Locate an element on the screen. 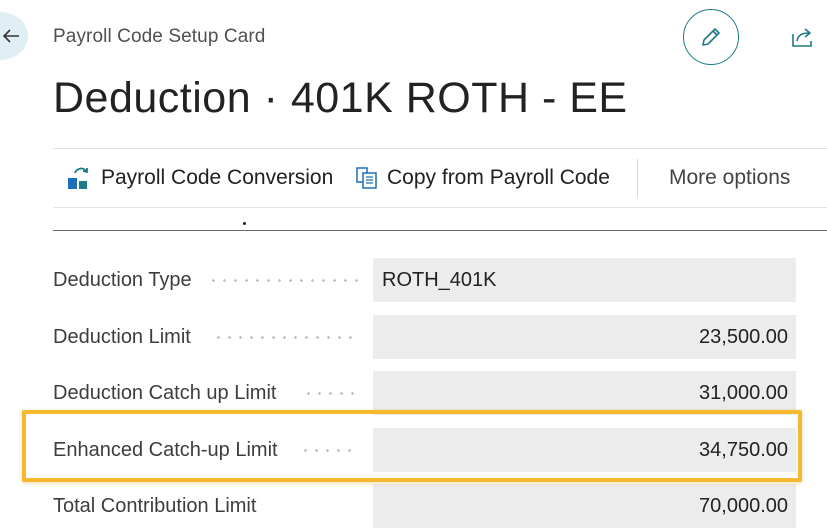 The height and width of the screenshot is (530, 827). copy-icon is located at coordinates (367, 178).